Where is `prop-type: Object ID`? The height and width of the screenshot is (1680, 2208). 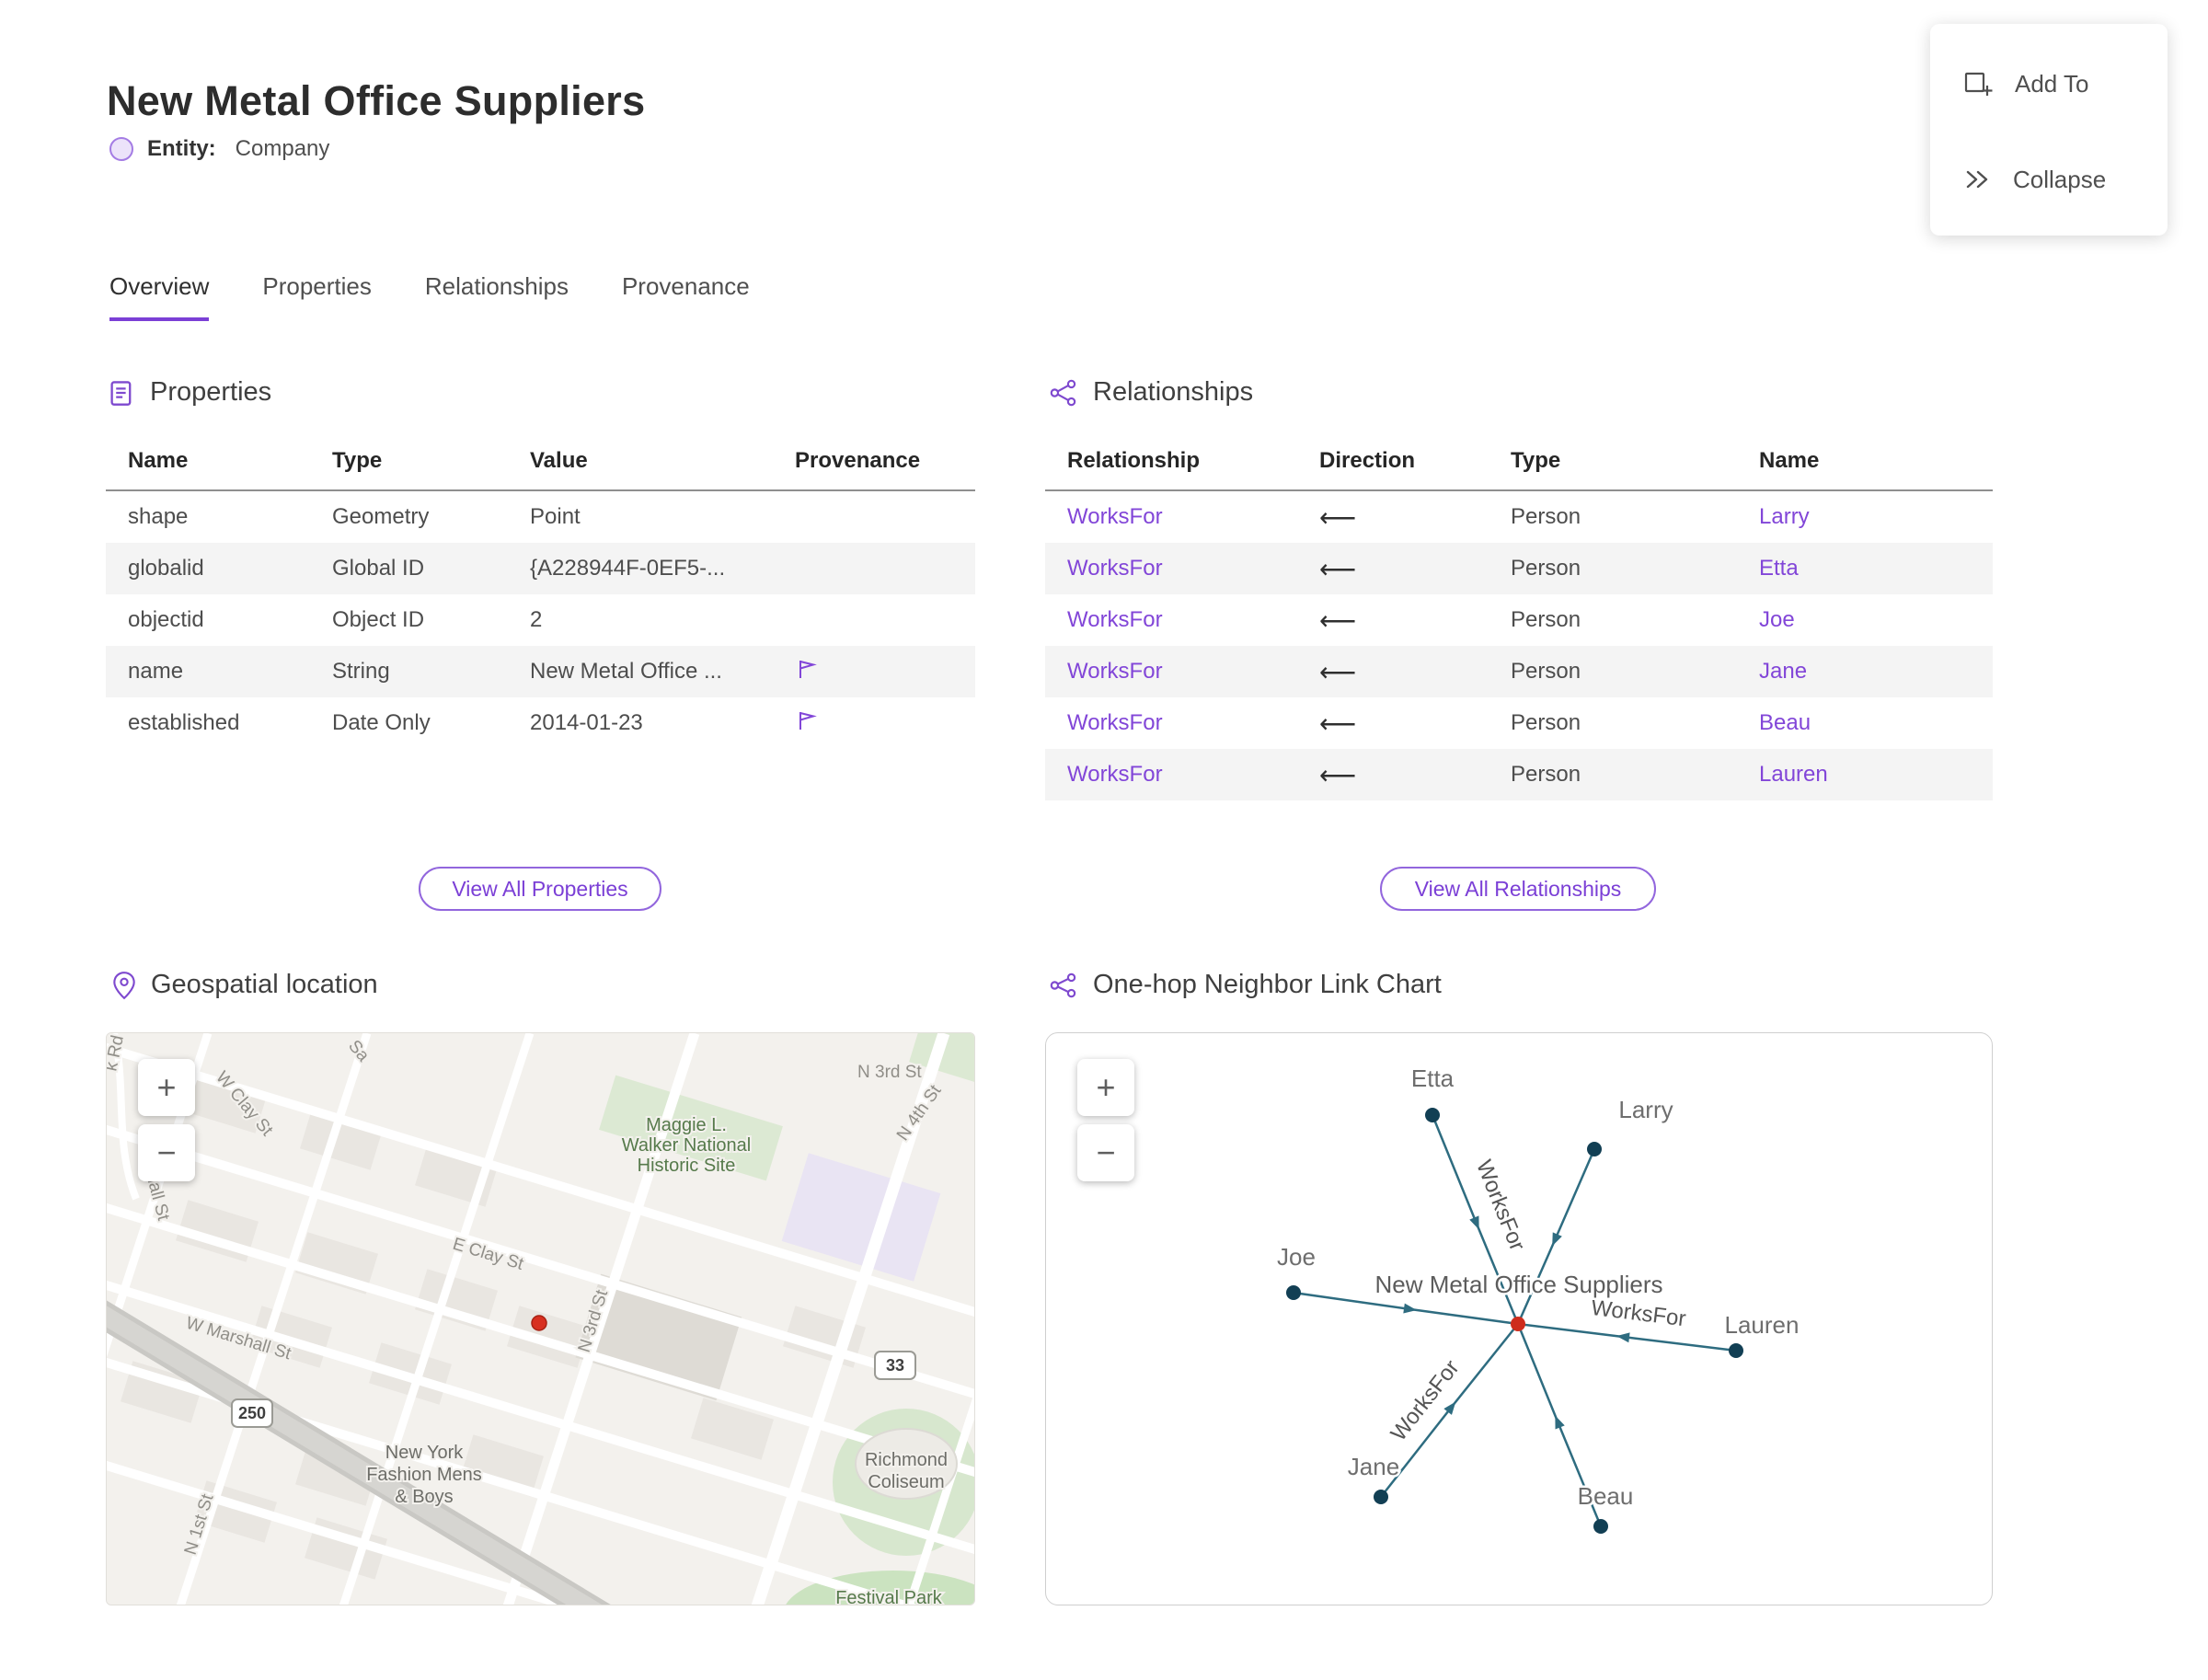 prop-type: Object ID is located at coordinates (378, 619).